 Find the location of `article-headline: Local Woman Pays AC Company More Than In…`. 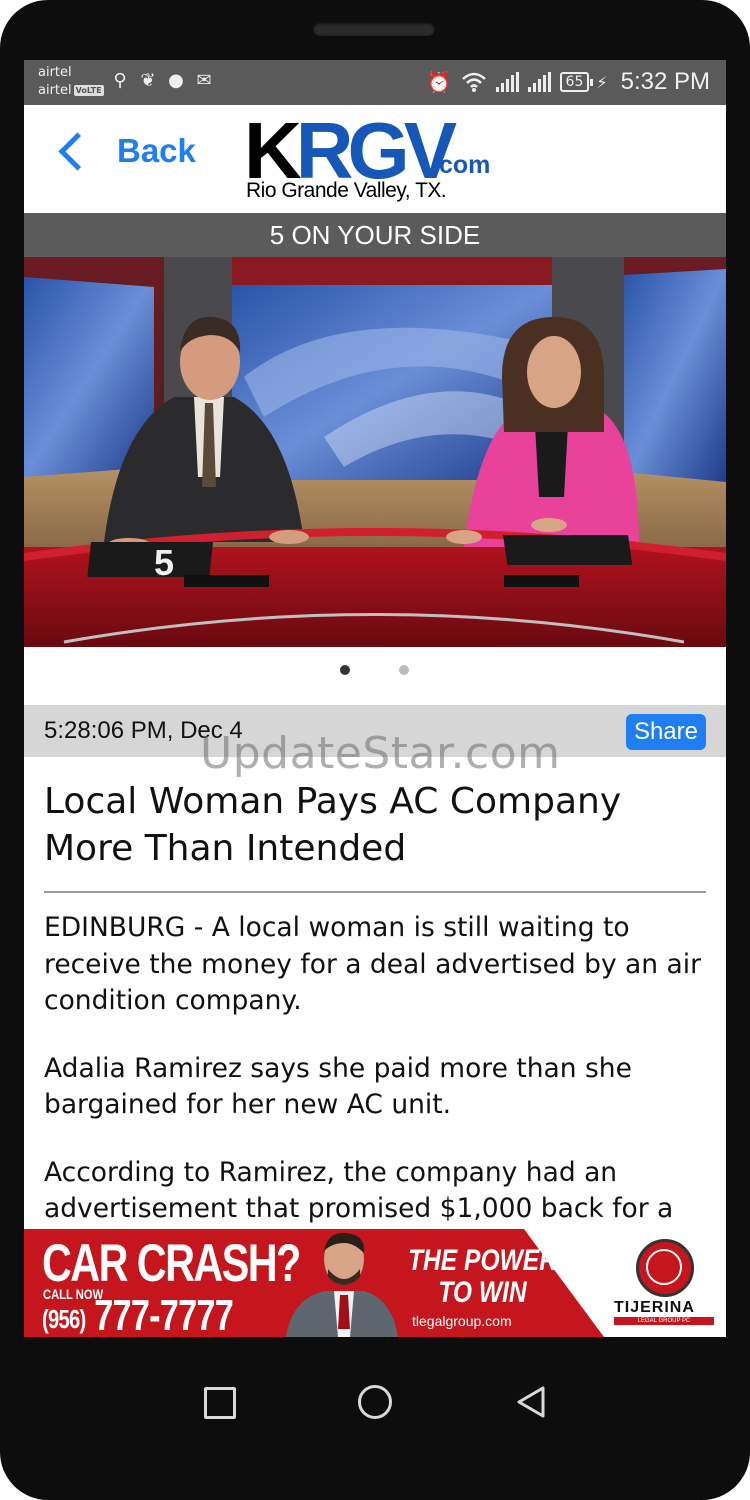

article-headline: Local Woman Pays AC Company More Than In… is located at coordinates (333, 825).